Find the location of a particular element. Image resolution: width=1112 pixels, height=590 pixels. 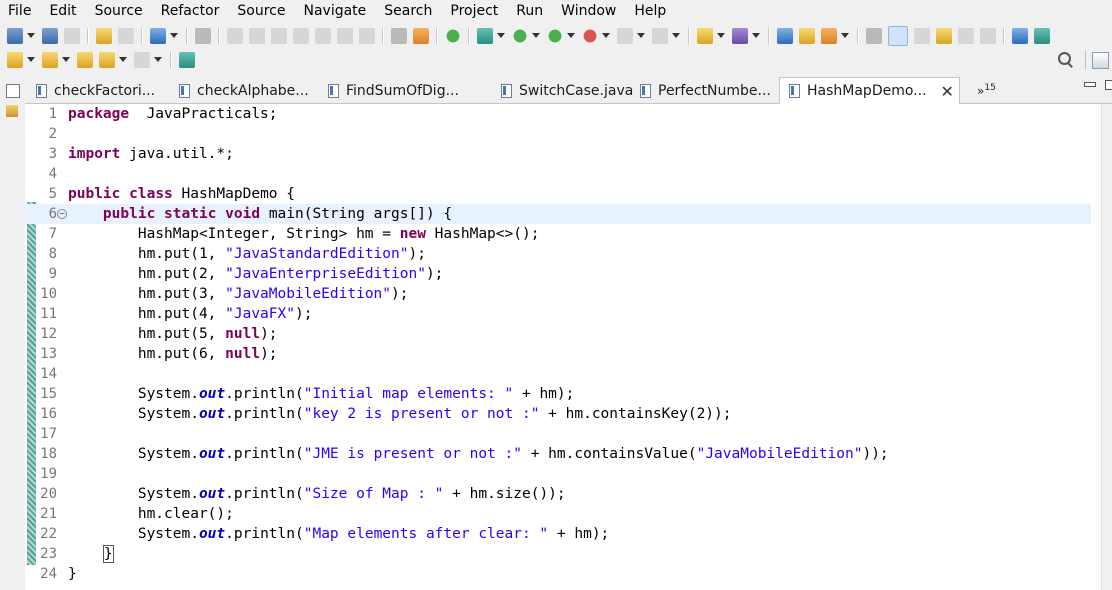

server-dropdown-icon is located at coordinates (676, 35).